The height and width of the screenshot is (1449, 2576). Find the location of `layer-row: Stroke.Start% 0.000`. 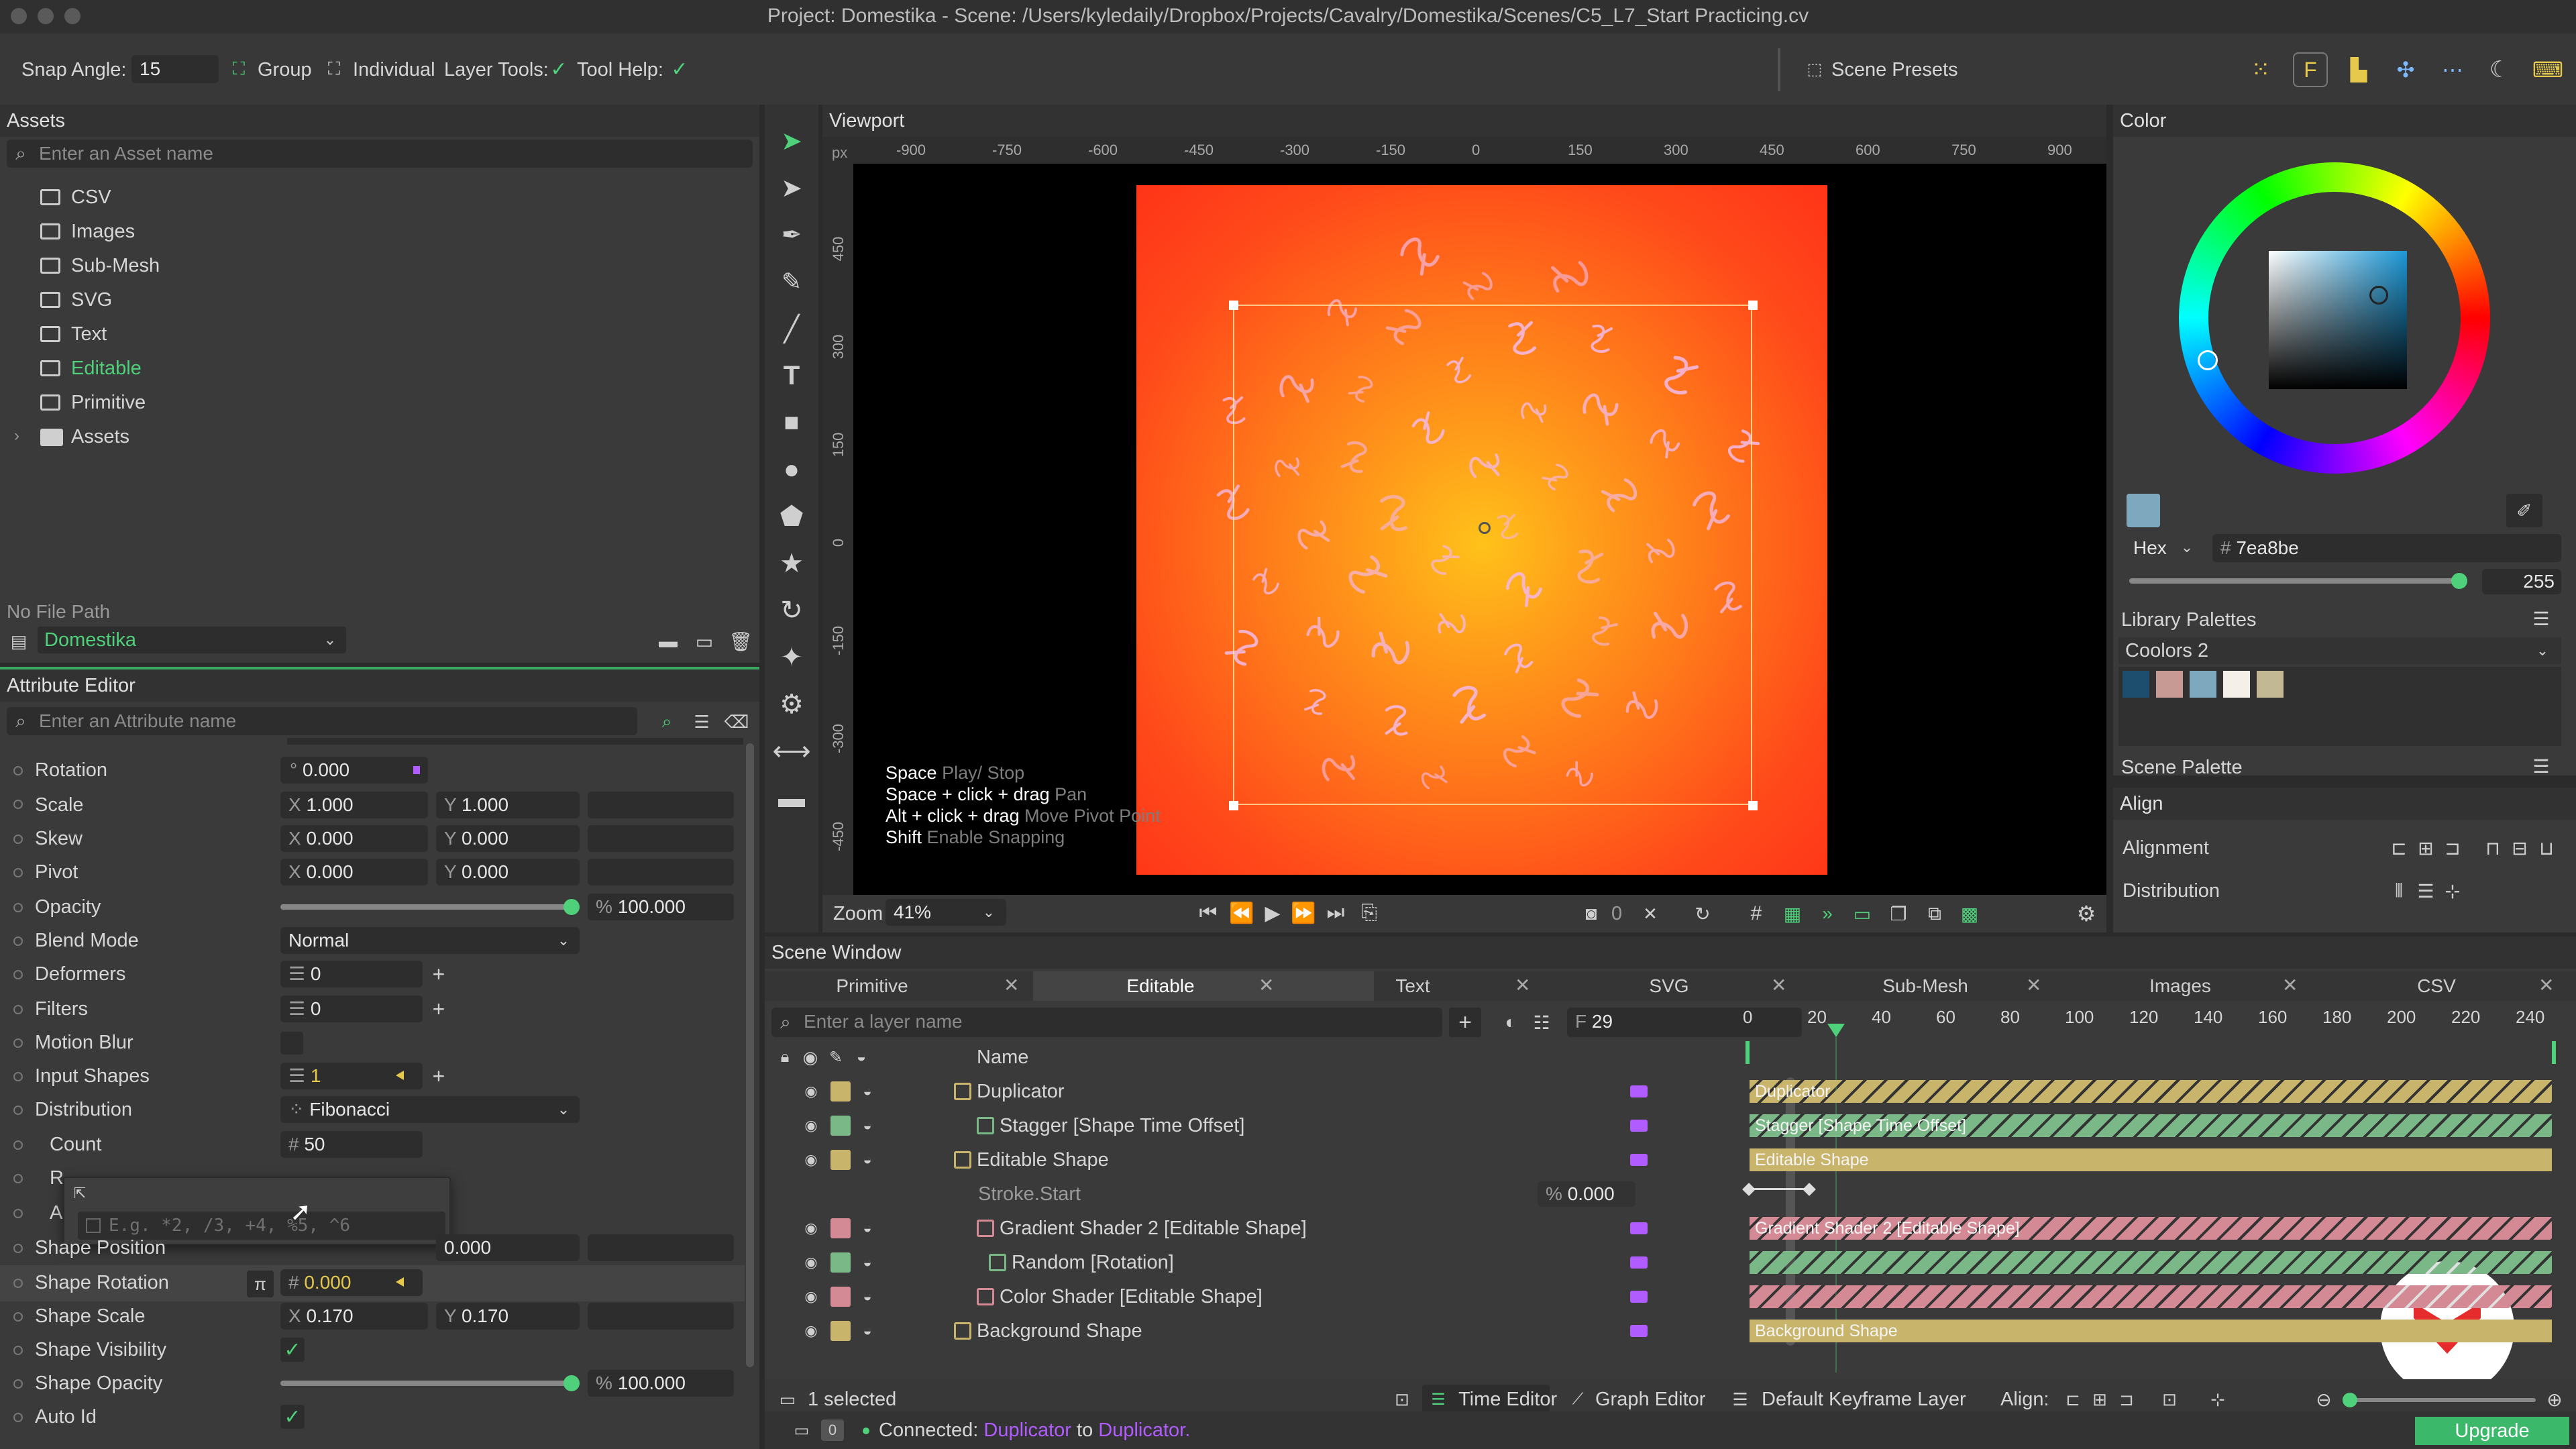

layer-row: Stroke.Start% 0.000 is located at coordinates (1268, 1194).